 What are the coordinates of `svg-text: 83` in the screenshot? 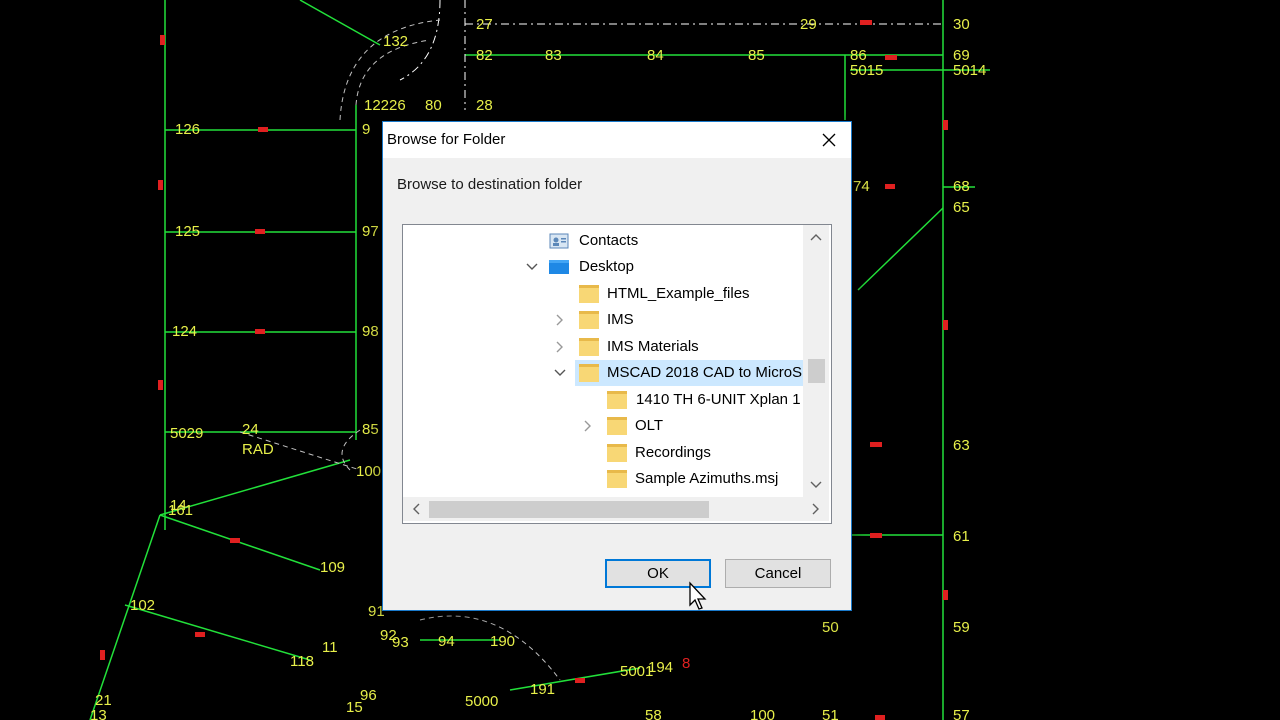 It's located at (553, 55).